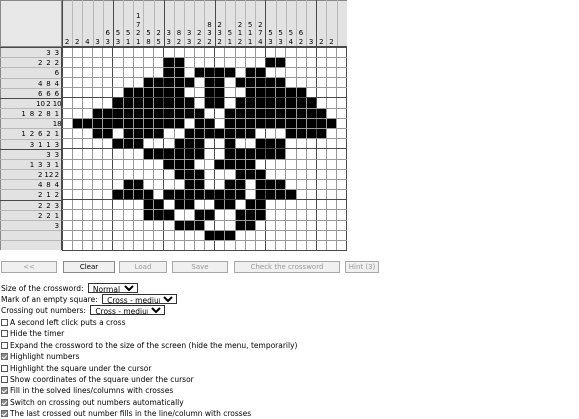  What do you see at coordinates (143, 267) in the screenshot?
I see `load-button: Load` at bounding box center [143, 267].